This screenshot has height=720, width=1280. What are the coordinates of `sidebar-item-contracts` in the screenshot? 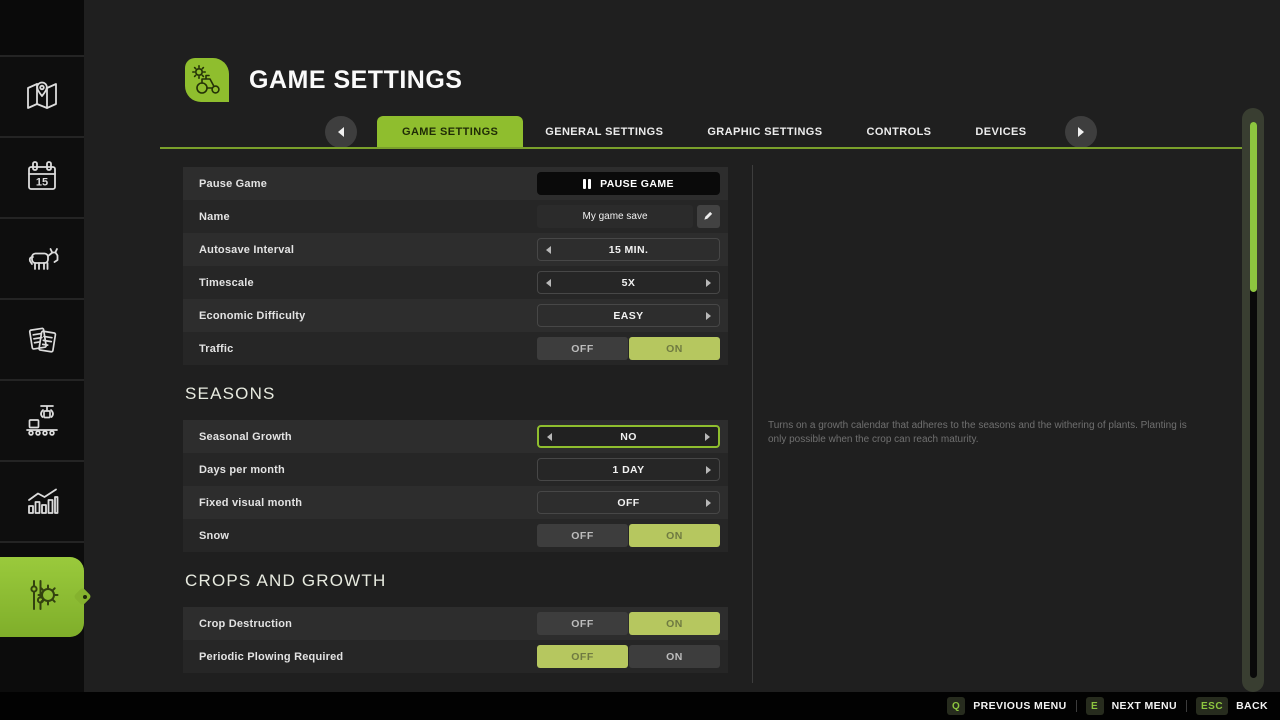 It's located at (42, 340).